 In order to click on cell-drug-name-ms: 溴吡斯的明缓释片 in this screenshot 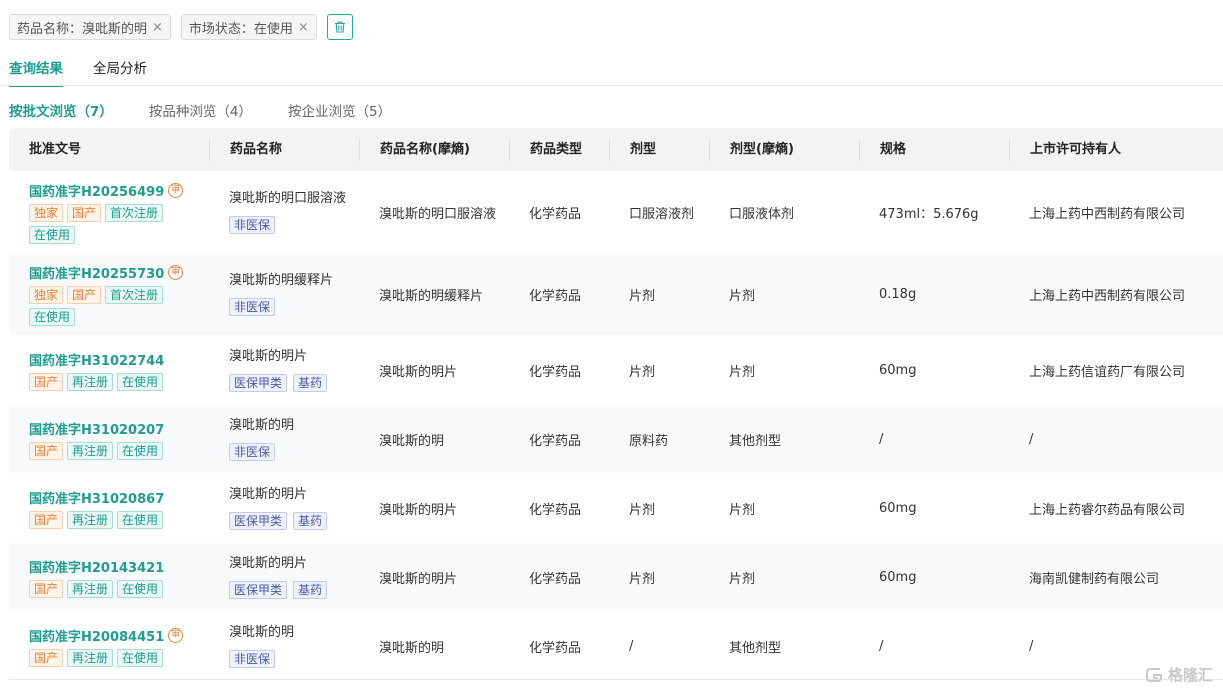, I will do `click(431, 296)`.